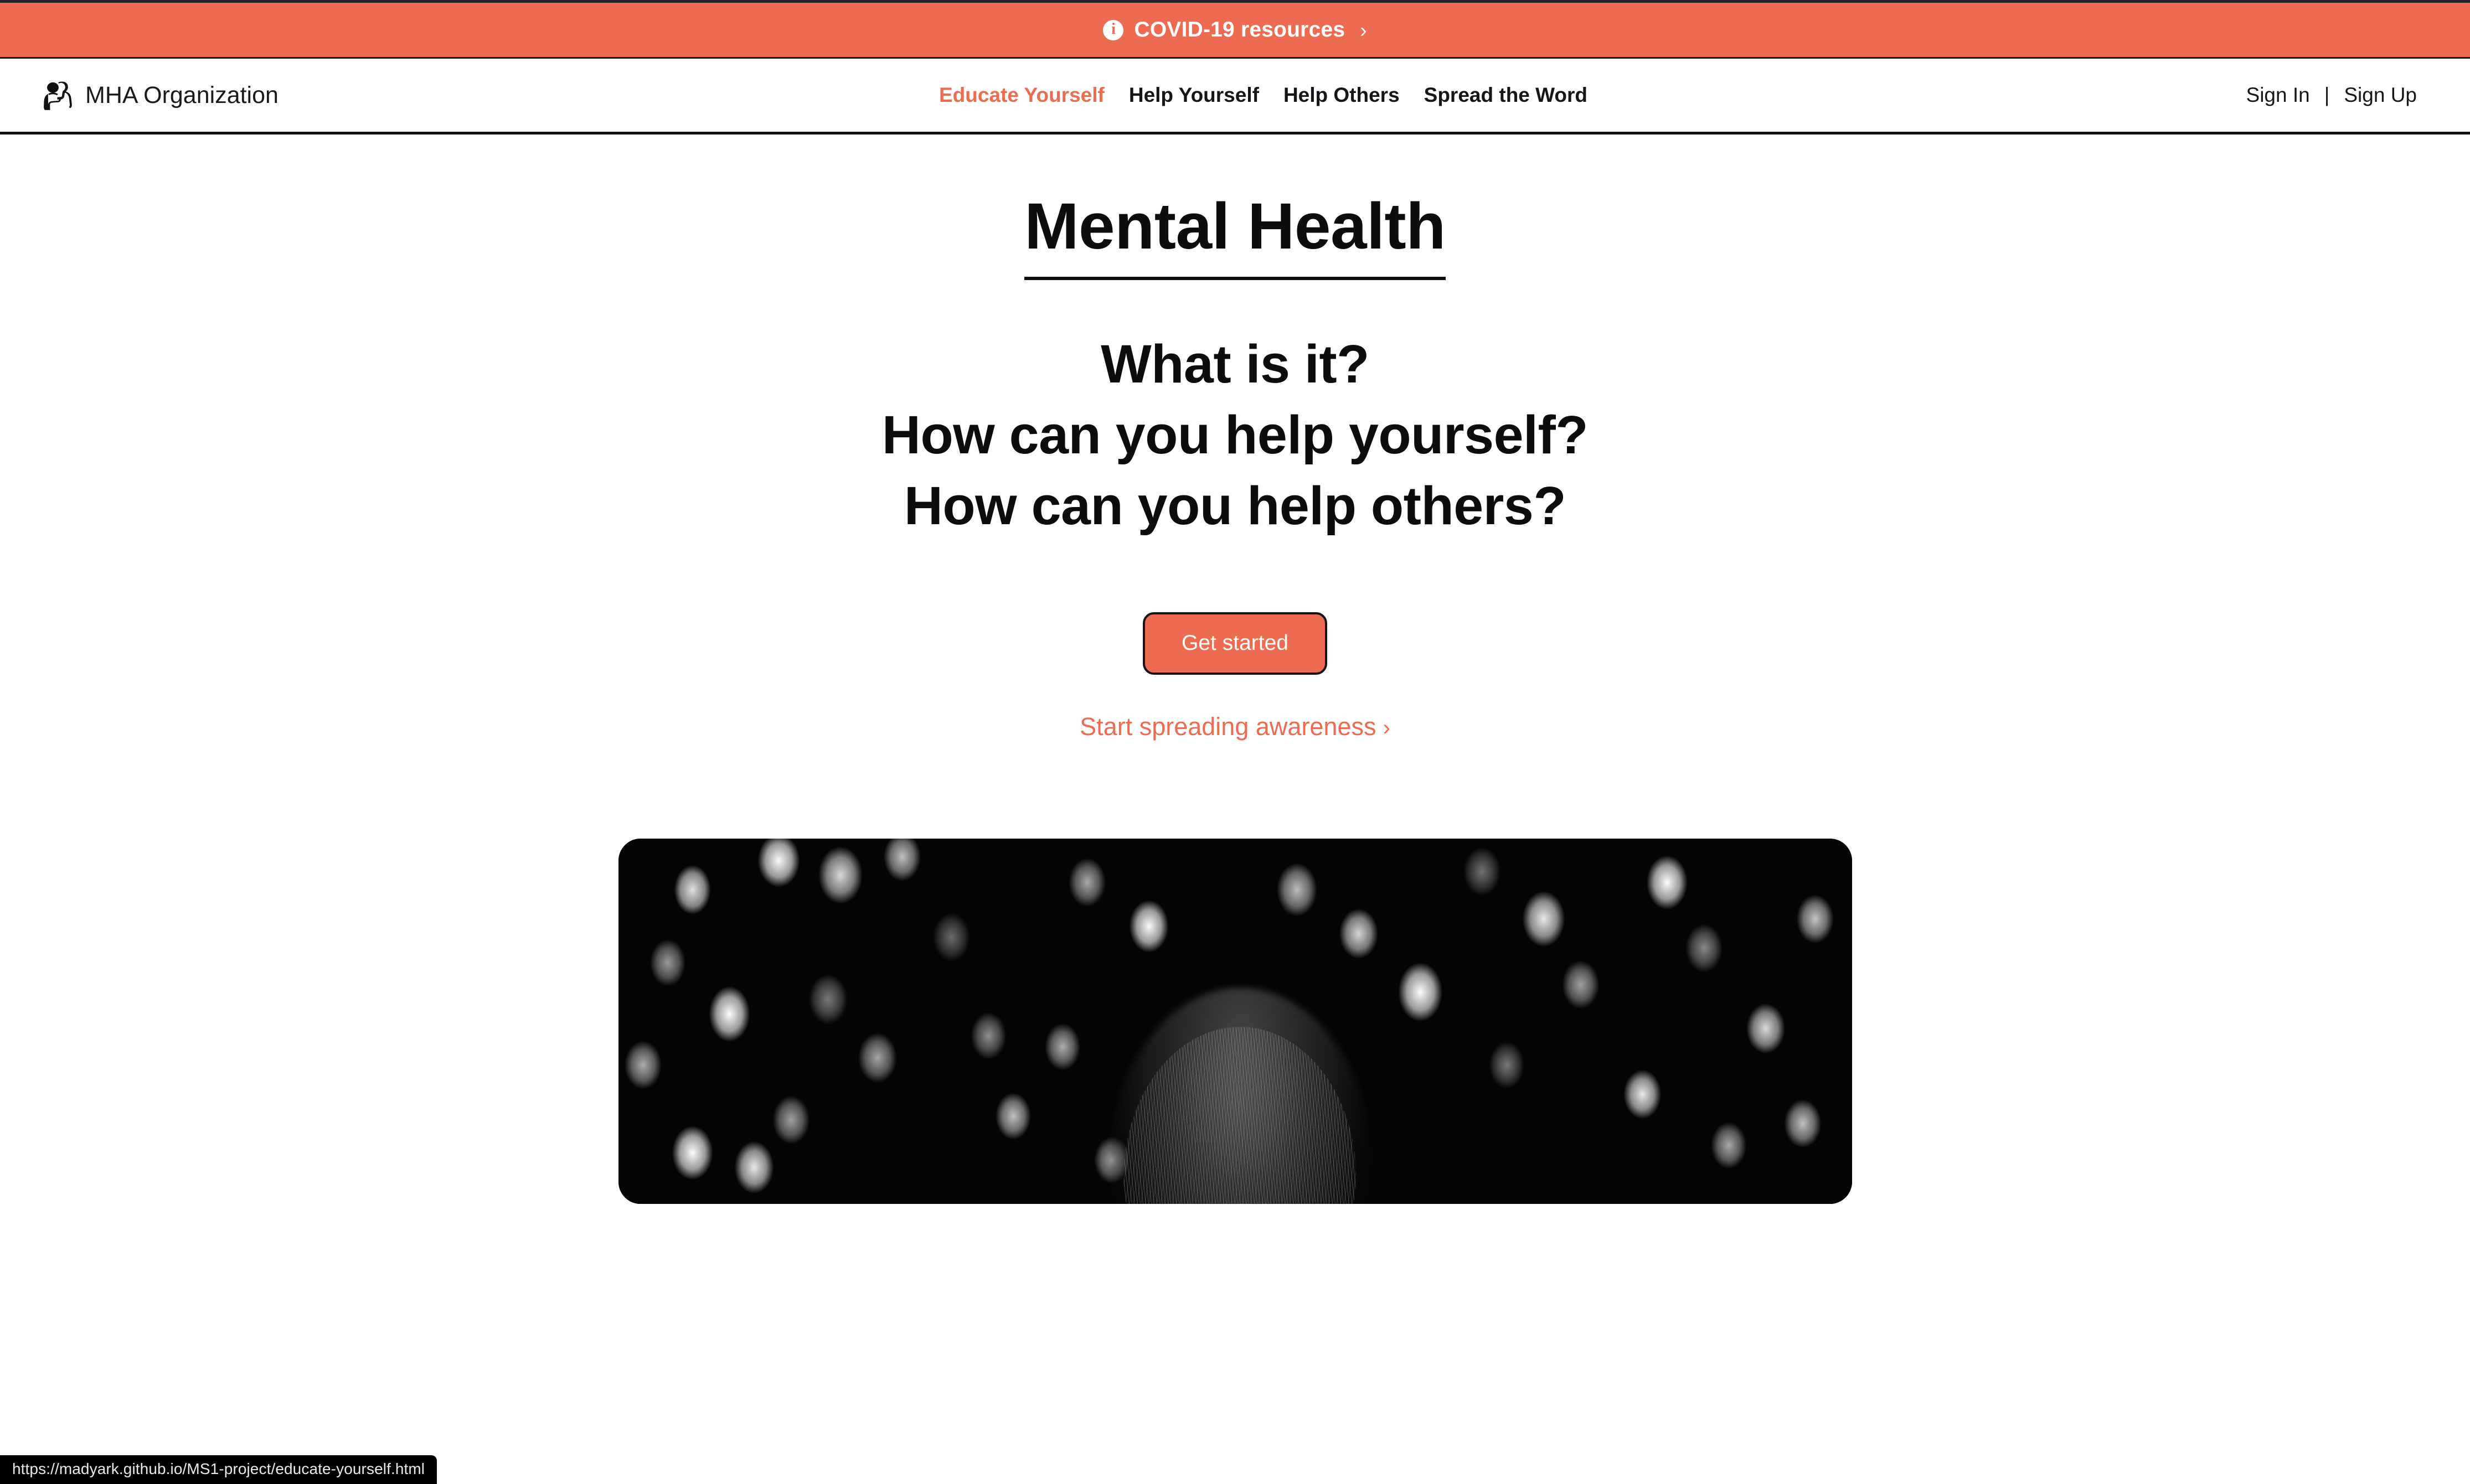 The height and width of the screenshot is (1484, 2470). What do you see at coordinates (1022, 95) in the screenshot?
I see `nav-link-educate-yourself: Educate Yourself` at bounding box center [1022, 95].